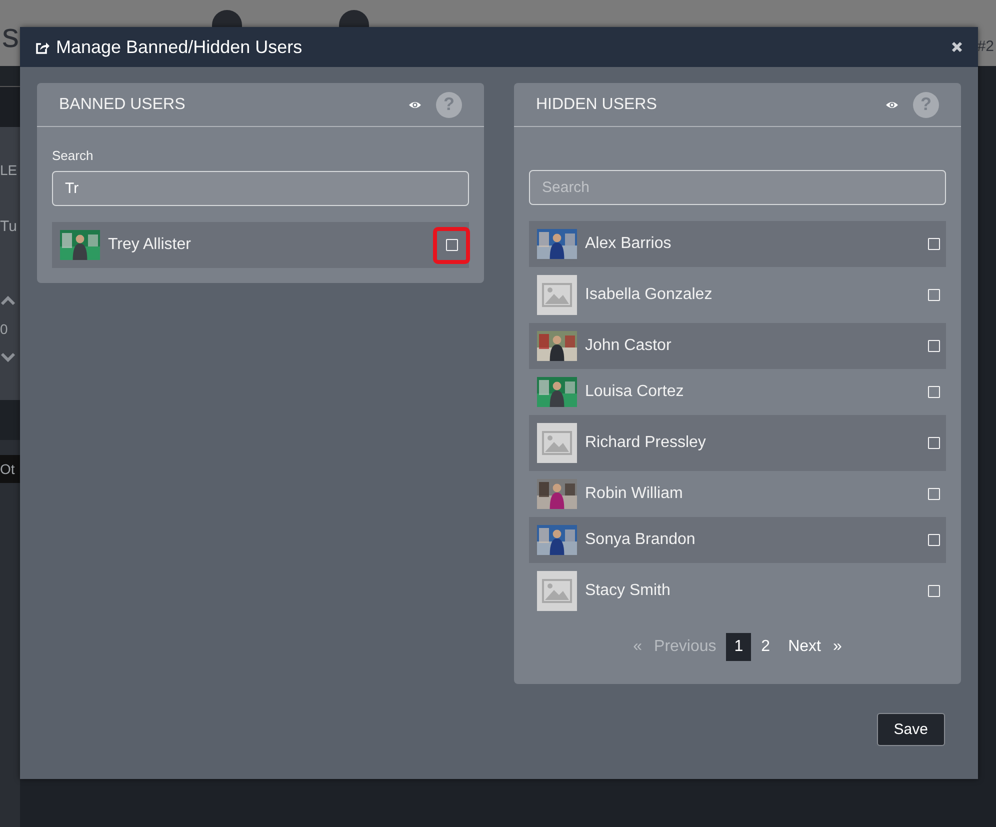 Image resolution: width=996 pixels, height=827 pixels. I want to click on page-link: 1, so click(739, 647).